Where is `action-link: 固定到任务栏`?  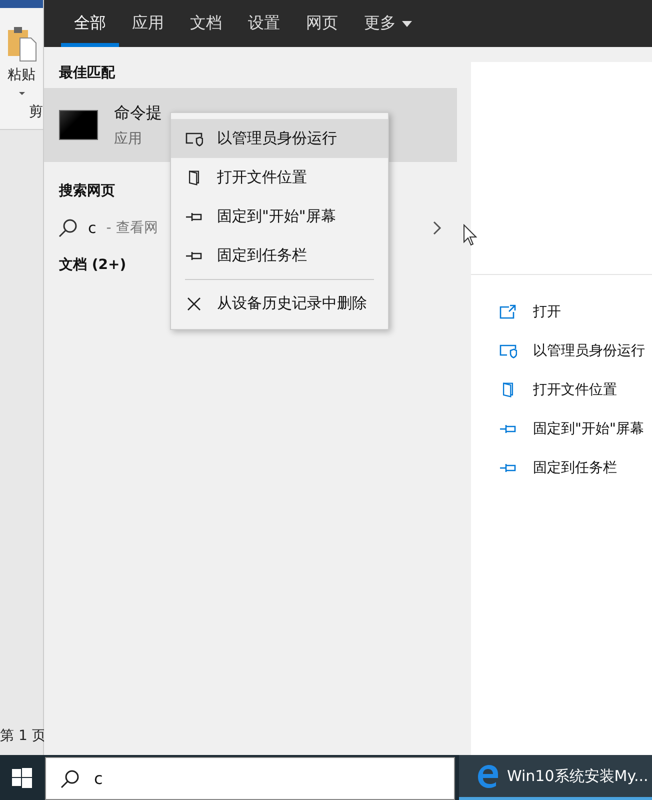
action-link: 固定到任务栏 is located at coordinates (575, 467).